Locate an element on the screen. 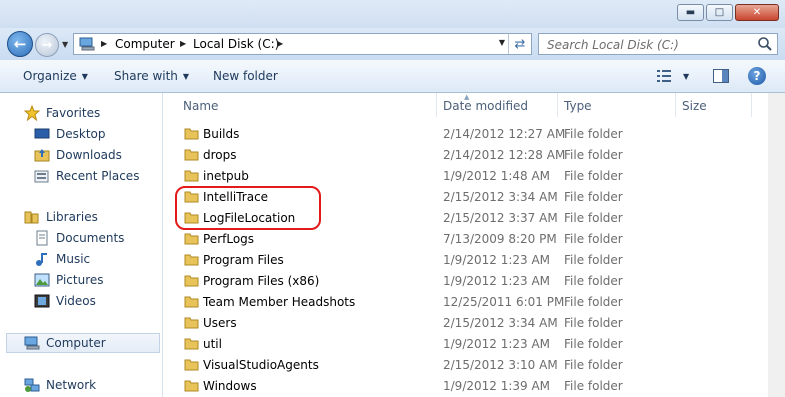 This screenshot has width=785, height=397. nav-libraries: Libraries is located at coordinates (61, 217).